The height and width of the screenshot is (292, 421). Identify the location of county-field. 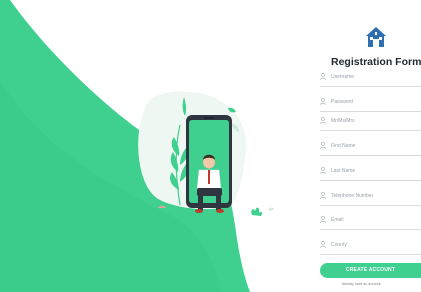
(370, 247).